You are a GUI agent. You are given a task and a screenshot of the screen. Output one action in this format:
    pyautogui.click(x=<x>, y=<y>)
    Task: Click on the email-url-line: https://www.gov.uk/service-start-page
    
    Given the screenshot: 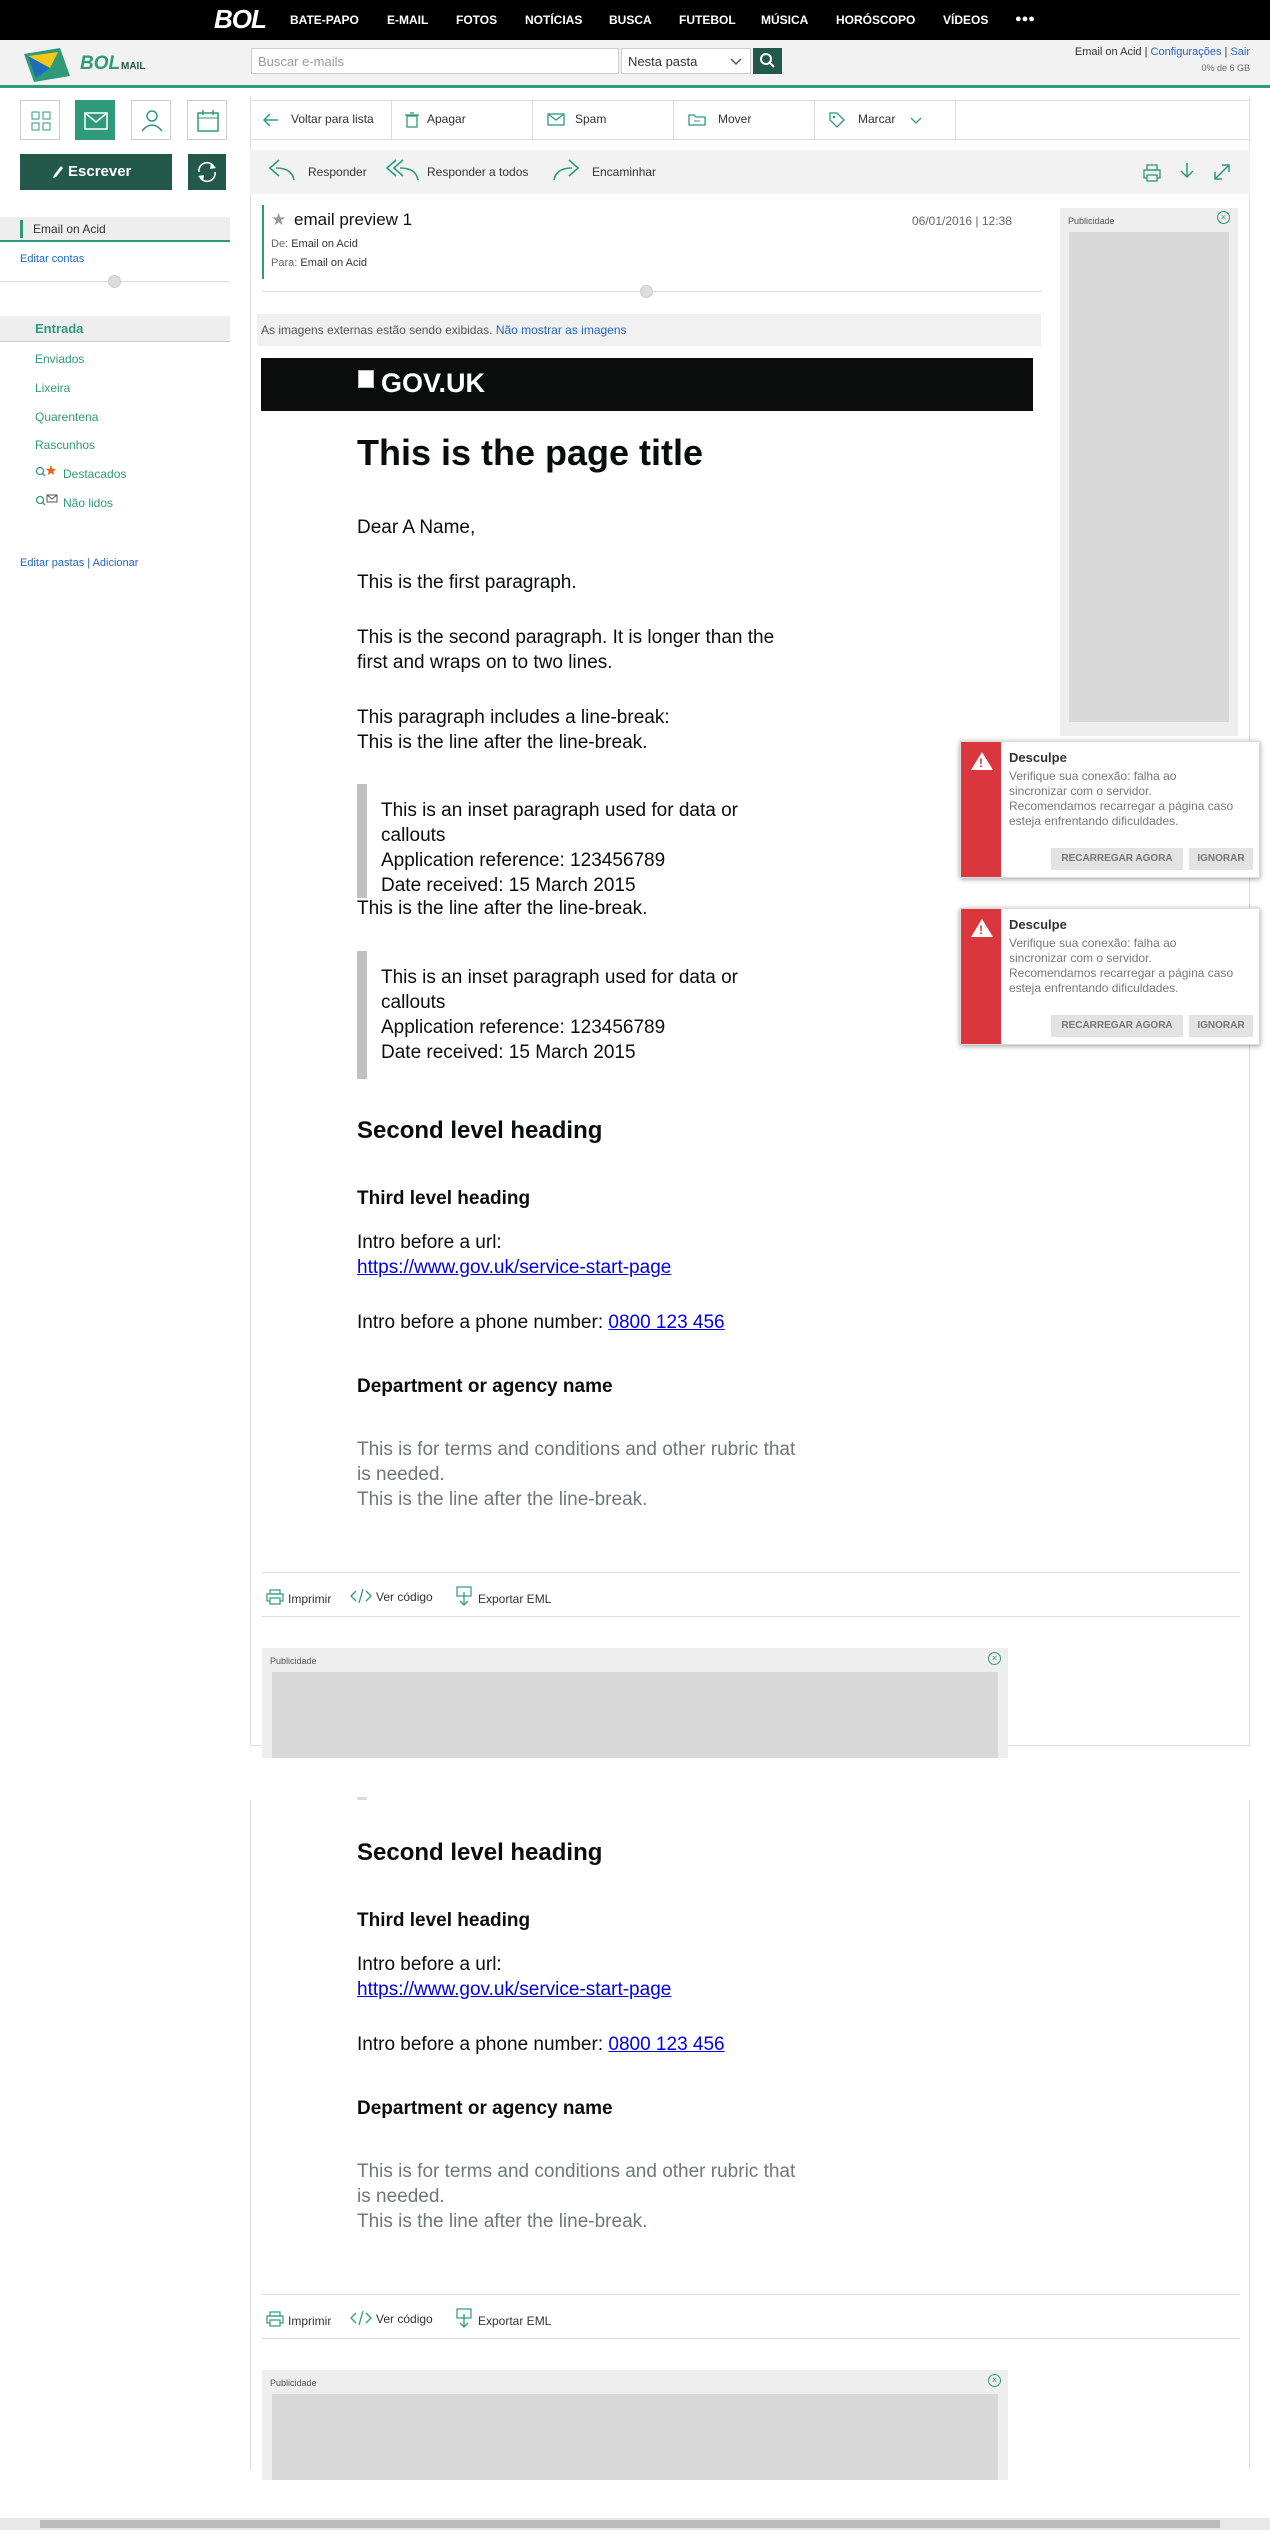 What is the action you would take?
    pyautogui.click(x=577, y=1989)
    